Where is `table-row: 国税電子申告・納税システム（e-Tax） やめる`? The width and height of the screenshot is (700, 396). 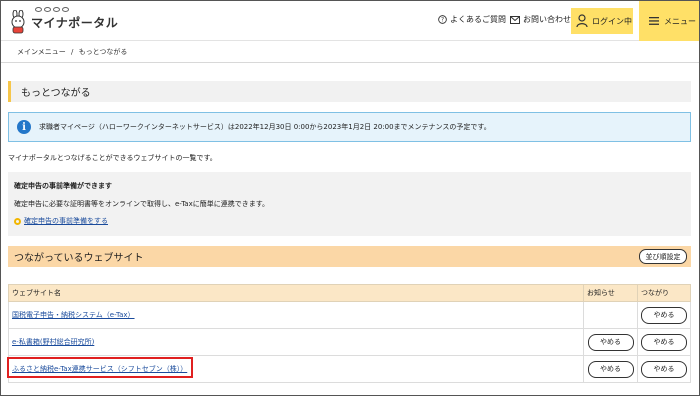 table-row: 国税電子申告・納税システム（e-Tax） やめる is located at coordinates (349, 315).